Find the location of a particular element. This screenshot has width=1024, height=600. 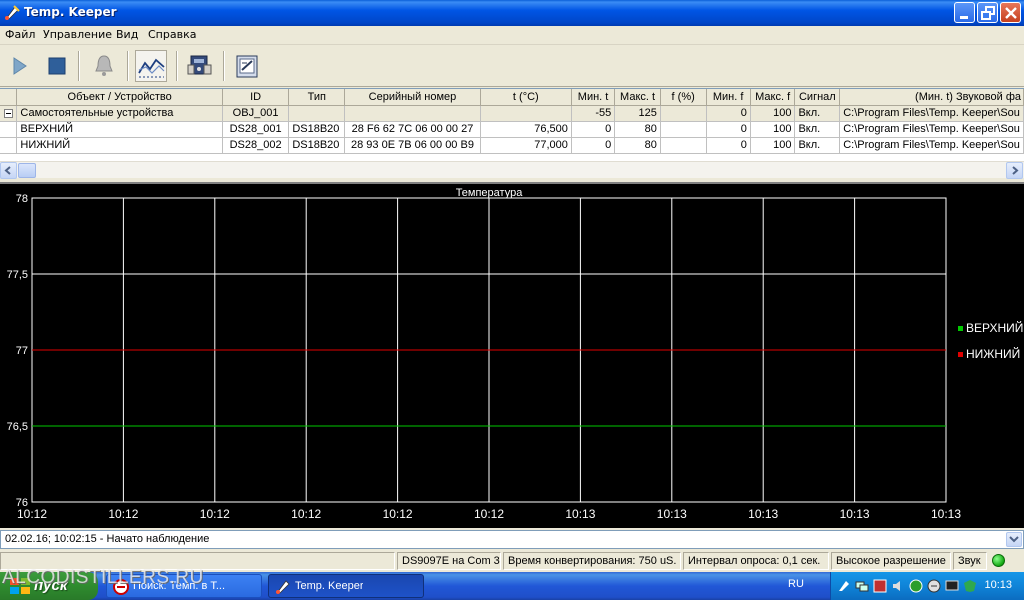

cell-serial is located at coordinates (412, 113).